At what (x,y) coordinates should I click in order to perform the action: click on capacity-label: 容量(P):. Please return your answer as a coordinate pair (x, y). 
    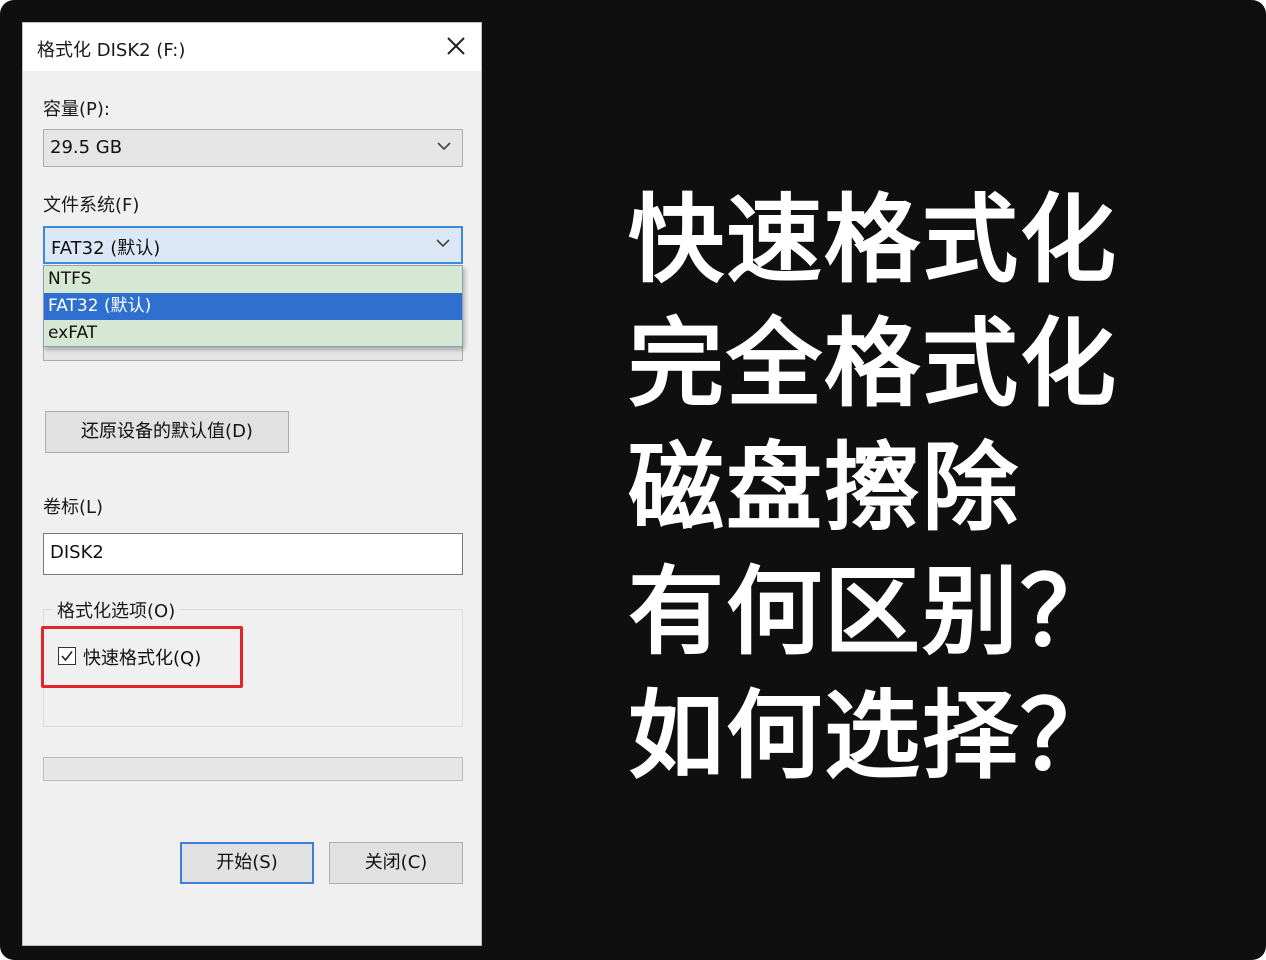
    Looking at the image, I should click on (76, 109).